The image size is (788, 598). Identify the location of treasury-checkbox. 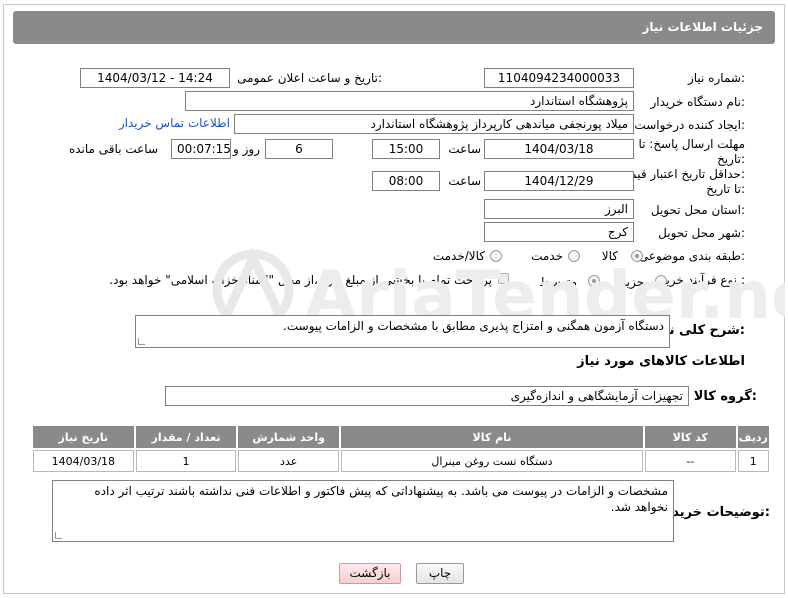
(503, 278).